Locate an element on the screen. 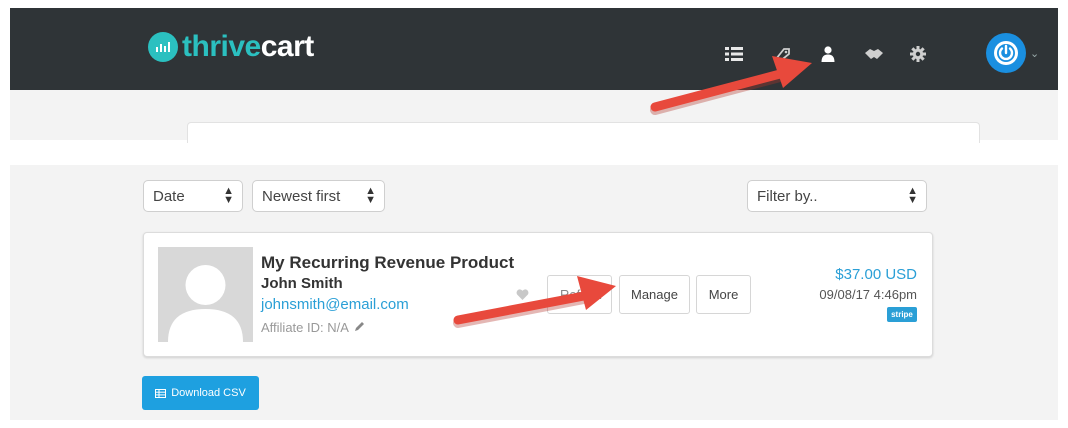 This screenshot has height=428, width=1068. table-icon is located at coordinates (161, 393).